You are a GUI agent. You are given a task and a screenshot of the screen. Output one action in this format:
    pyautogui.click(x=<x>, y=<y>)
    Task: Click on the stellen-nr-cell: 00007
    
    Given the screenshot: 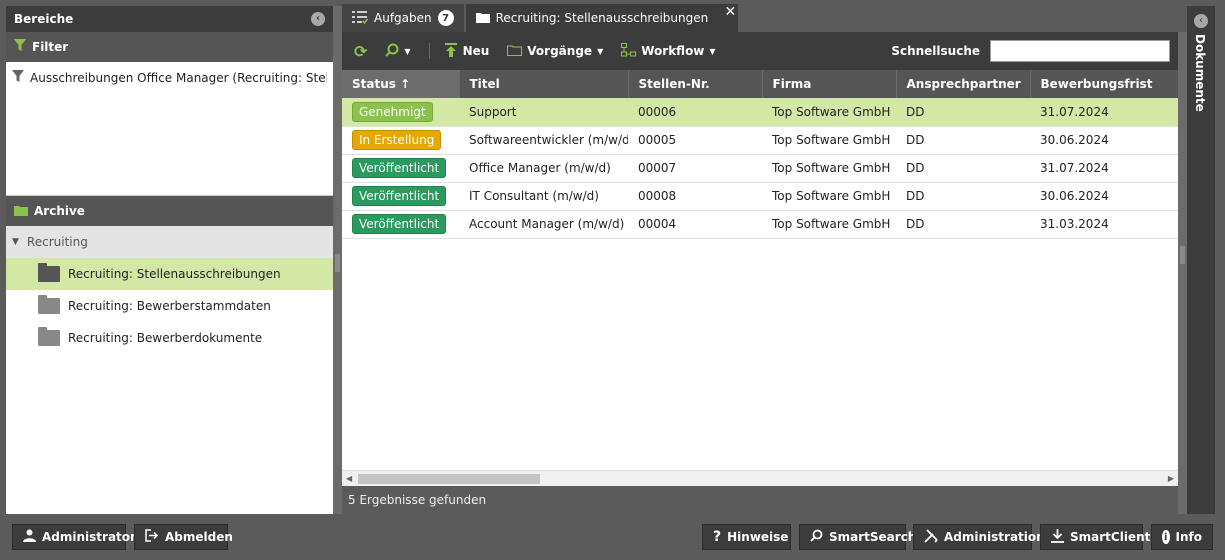 What is the action you would take?
    pyautogui.click(x=695, y=168)
    